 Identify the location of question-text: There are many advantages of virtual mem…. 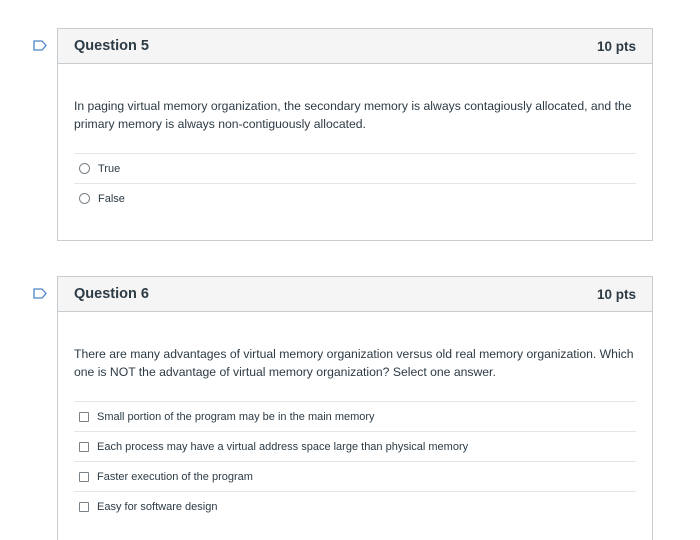
(354, 363).